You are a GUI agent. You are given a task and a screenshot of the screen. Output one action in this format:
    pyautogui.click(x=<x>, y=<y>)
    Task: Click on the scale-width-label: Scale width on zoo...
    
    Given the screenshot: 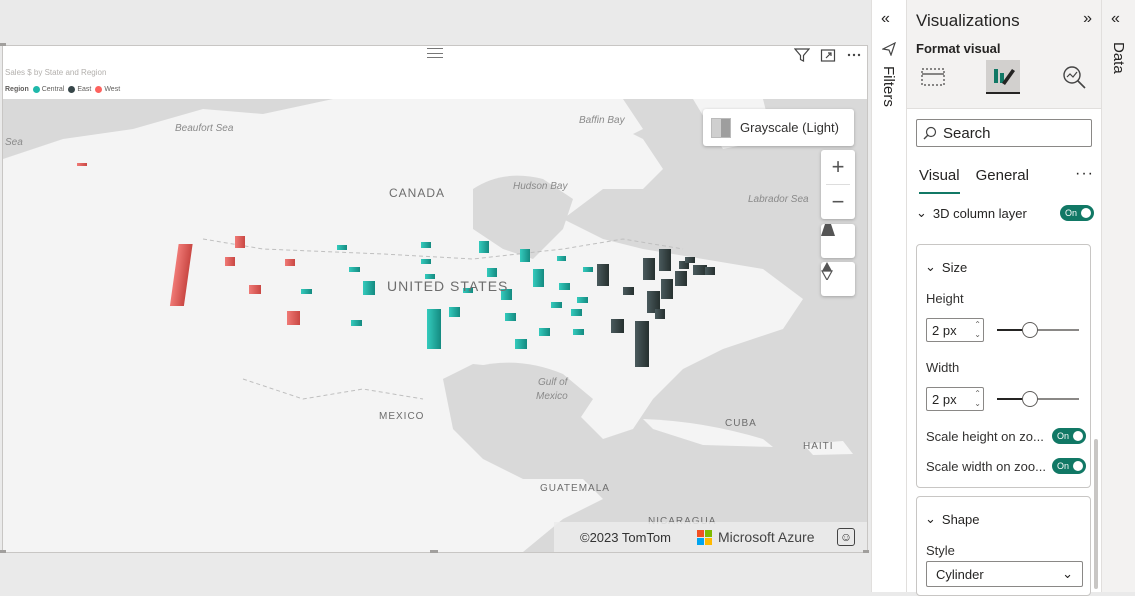 What is the action you would take?
    pyautogui.click(x=986, y=466)
    